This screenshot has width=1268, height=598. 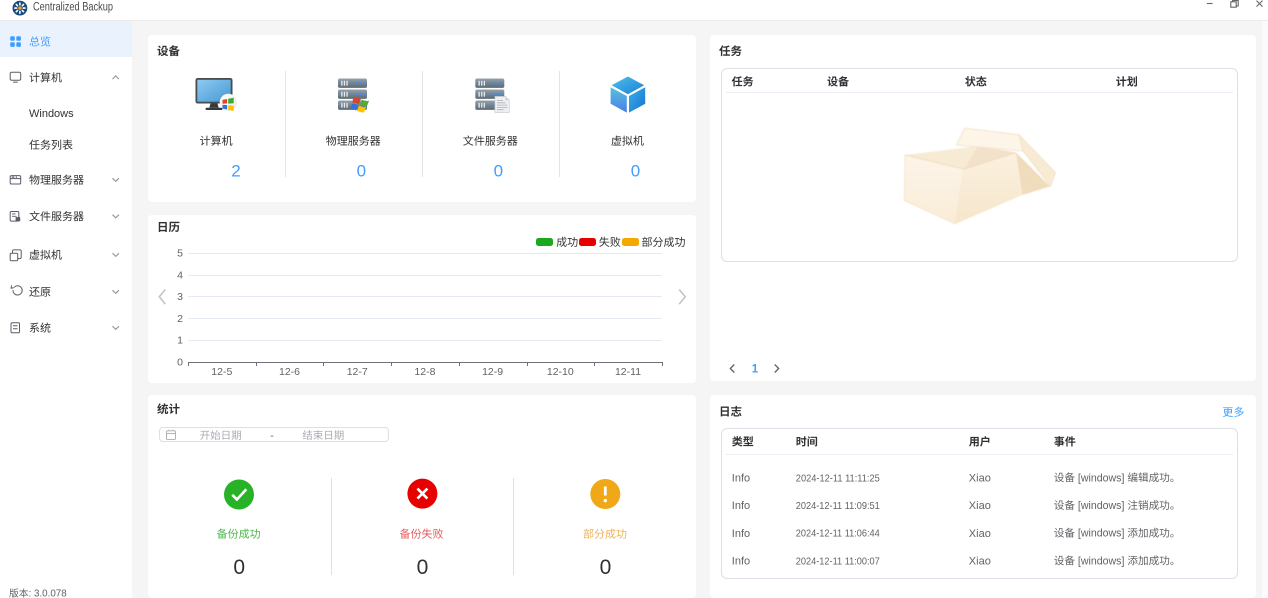 What do you see at coordinates (560, 372) in the screenshot?
I see `svg-text: 12-10` at bounding box center [560, 372].